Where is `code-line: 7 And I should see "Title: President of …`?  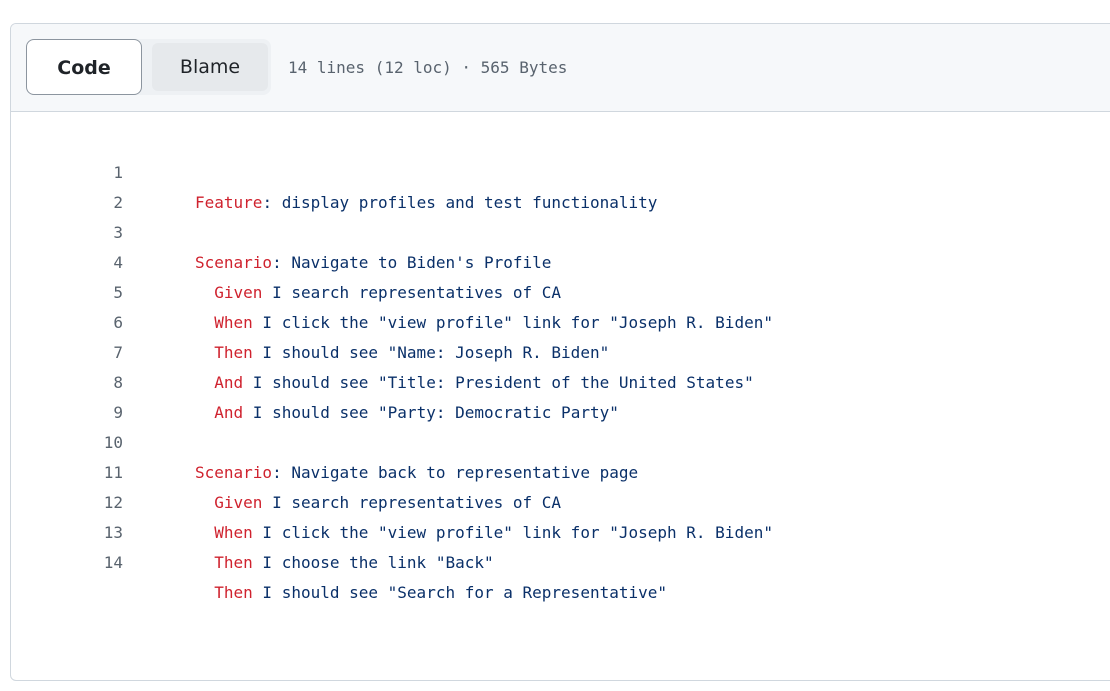
code-line: 7 And I should see "Title: President of … is located at coordinates (560, 350).